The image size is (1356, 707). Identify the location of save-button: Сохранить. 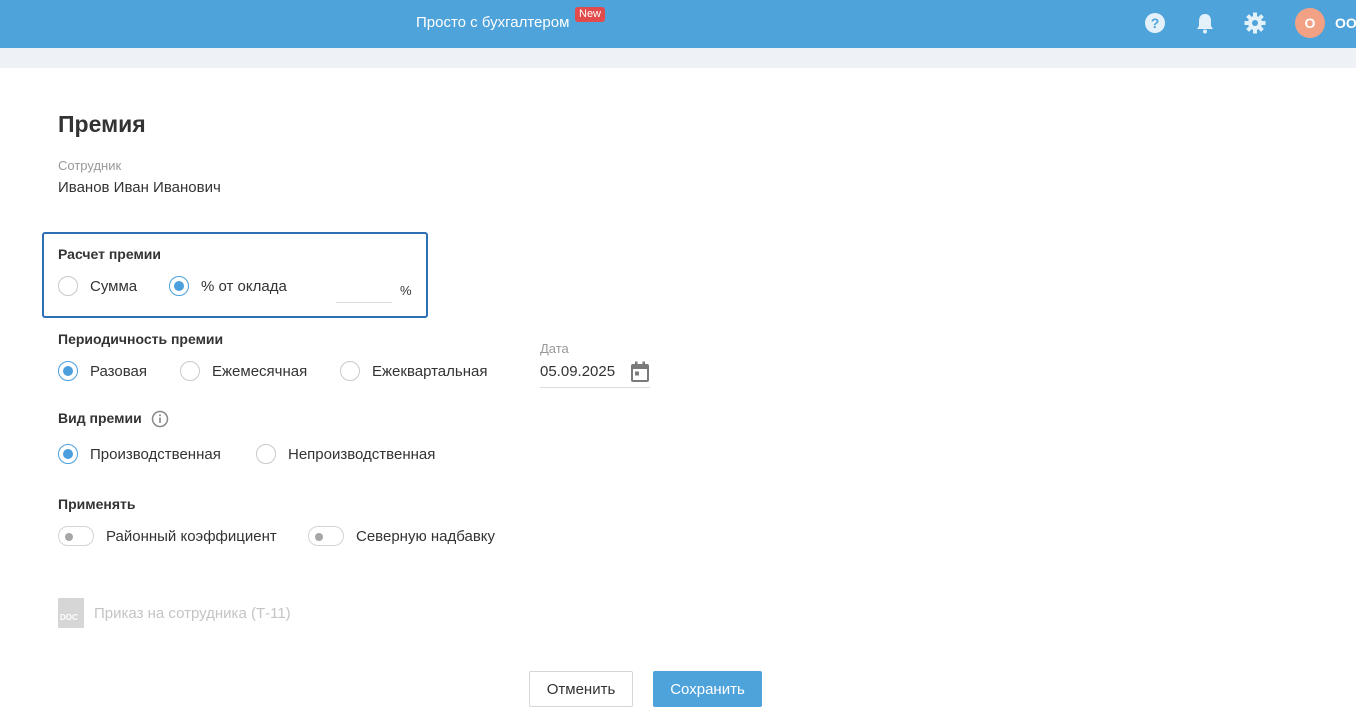
(707, 689).